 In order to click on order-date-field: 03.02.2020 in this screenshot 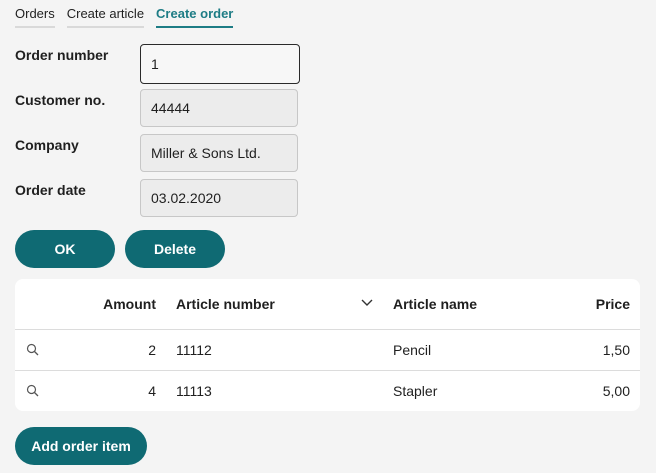, I will do `click(219, 198)`.